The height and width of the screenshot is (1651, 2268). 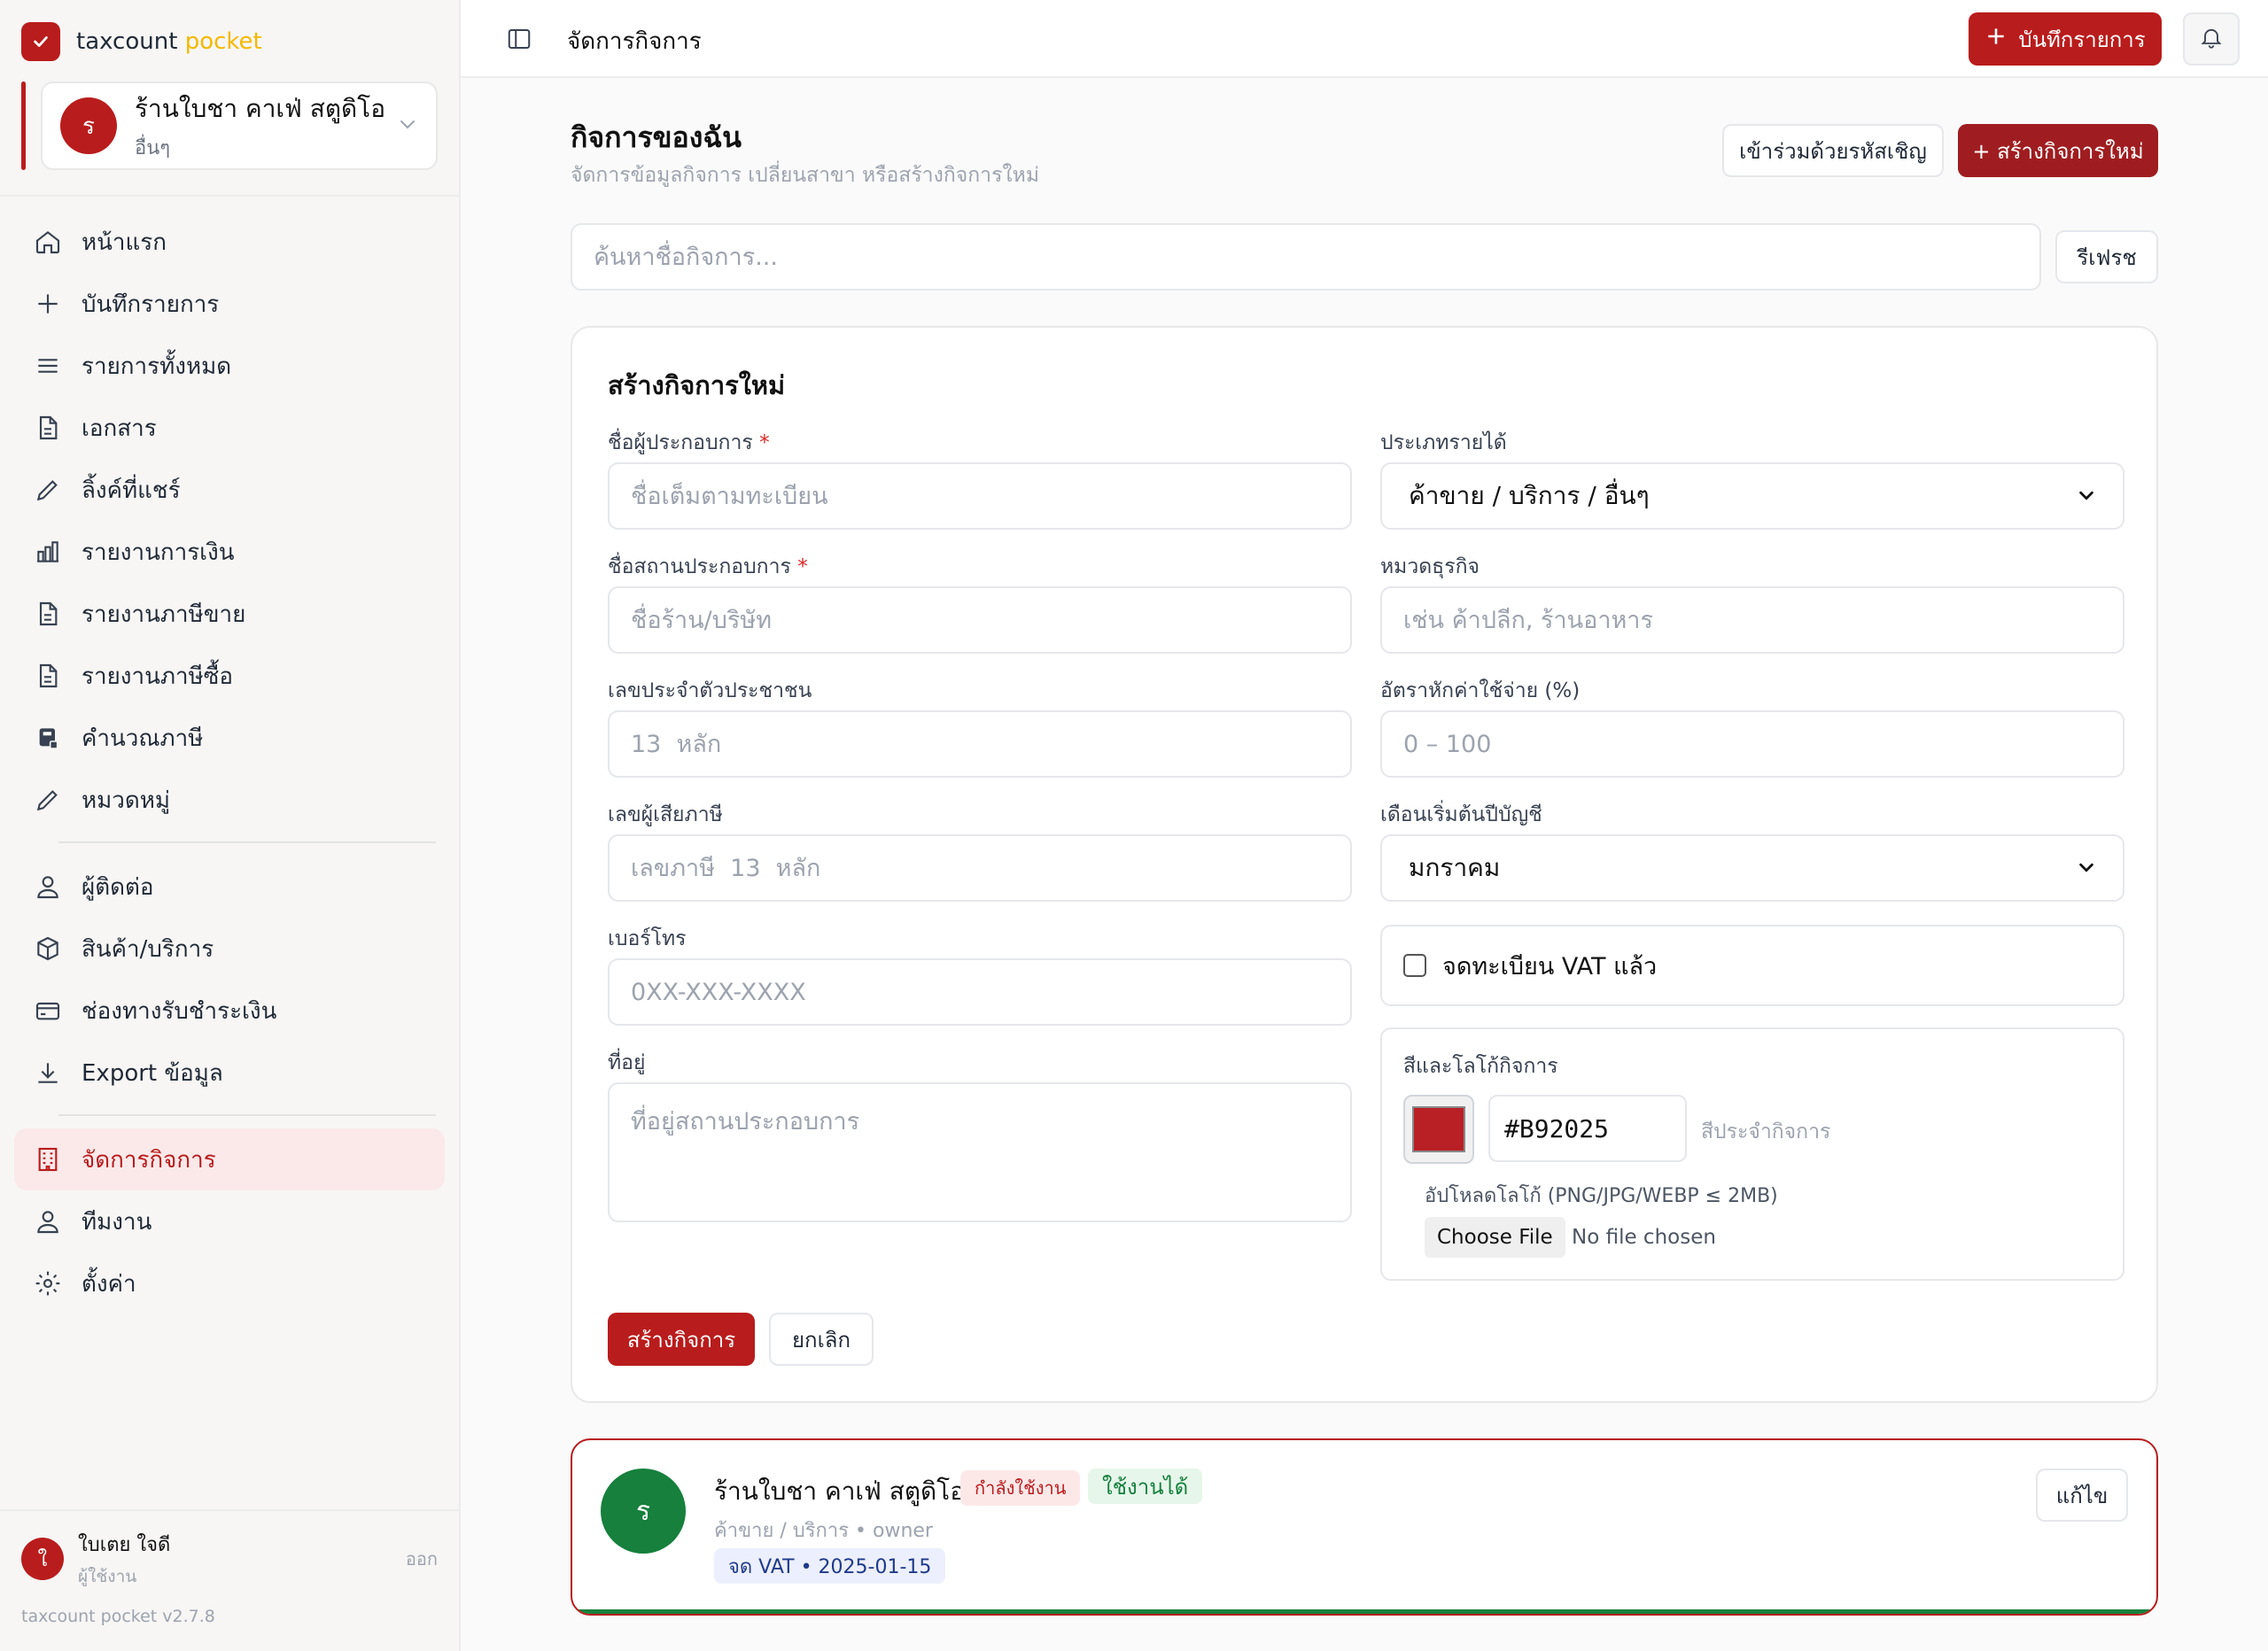 What do you see at coordinates (1752, 965) in the screenshot?
I see `vat-registered-checkbox-row: จดทะเบียน VAT แล้ว` at bounding box center [1752, 965].